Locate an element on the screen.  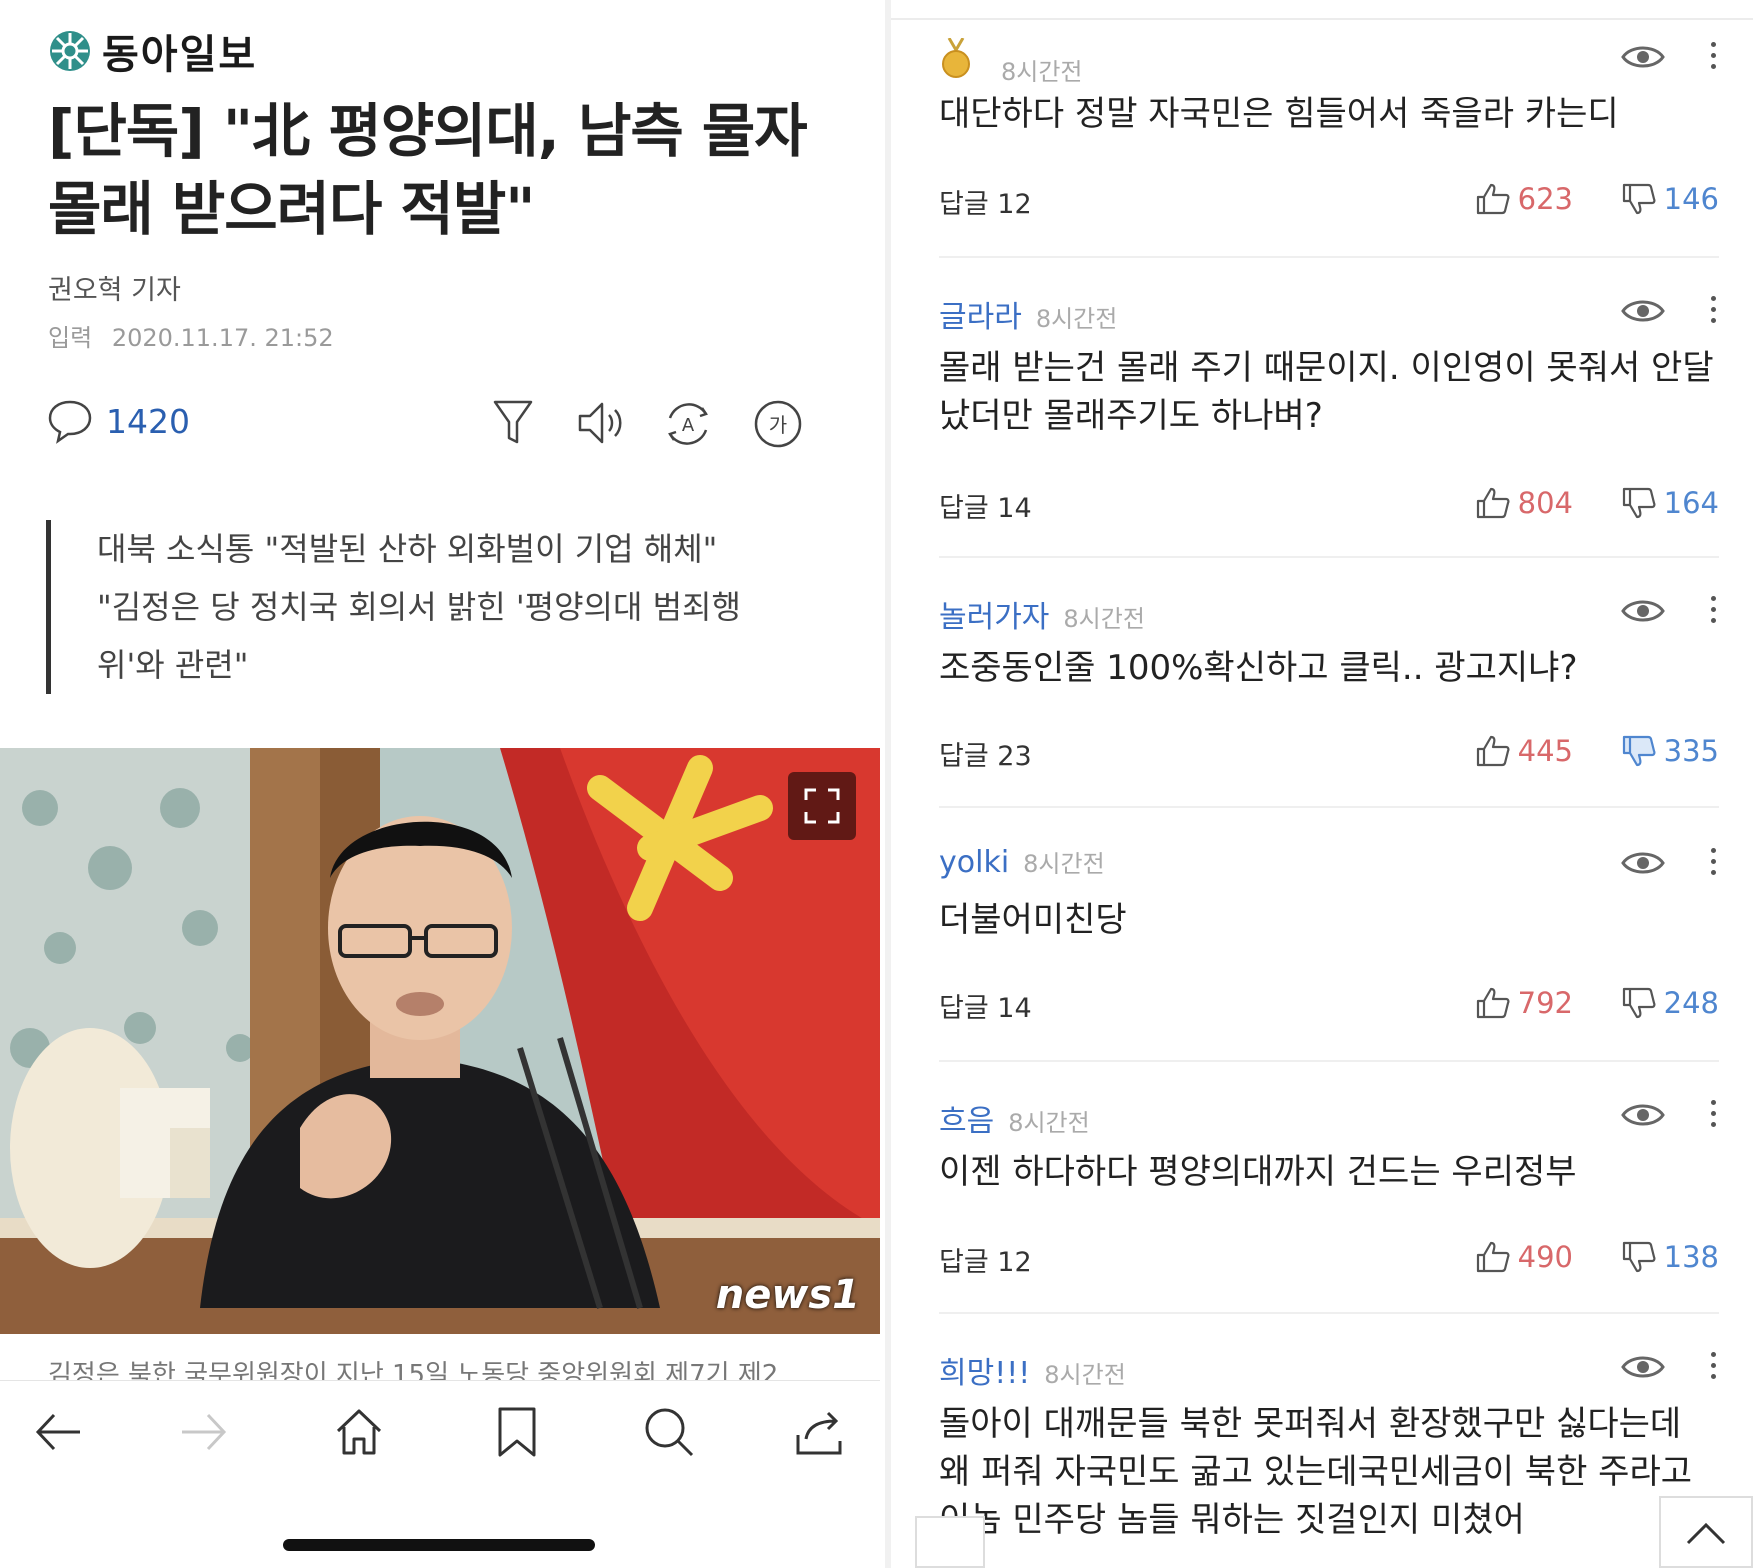
dislike-button: 164 is located at coordinates (1670, 503).